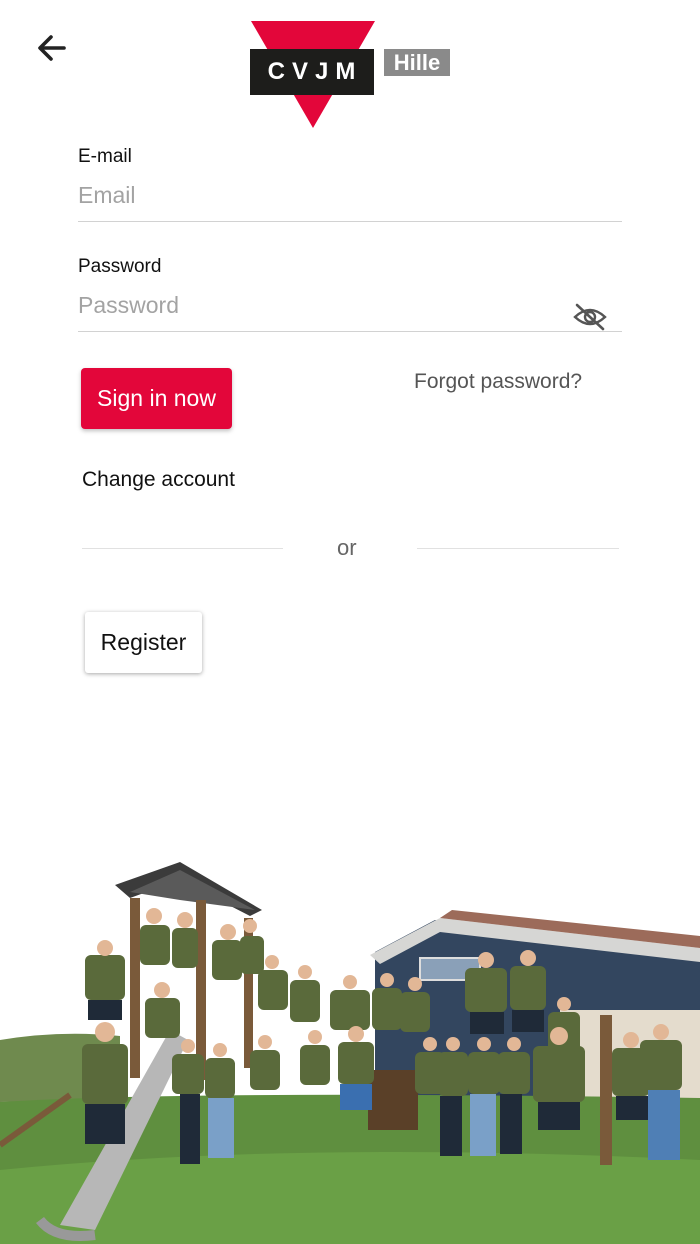 Image resolution: width=700 pixels, height=1244 pixels. Describe the element at coordinates (182, 548) in the screenshot. I see `divider-left` at that location.